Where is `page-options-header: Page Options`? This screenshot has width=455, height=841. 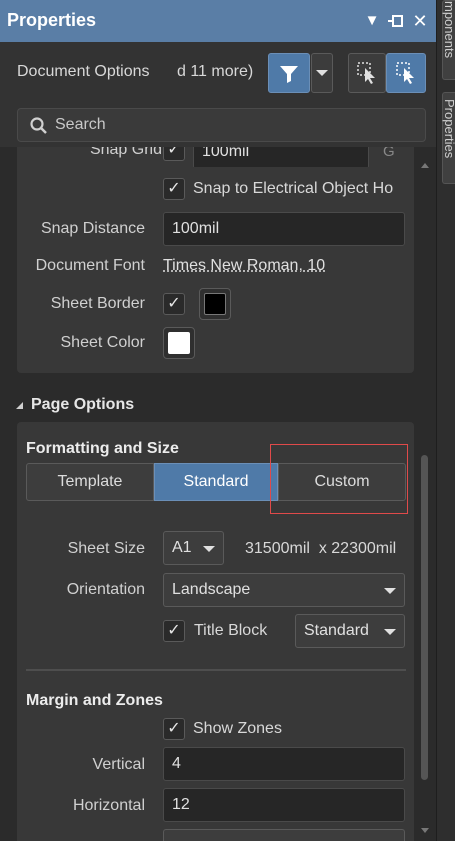 page-options-header: Page Options is located at coordinates (82, 405).